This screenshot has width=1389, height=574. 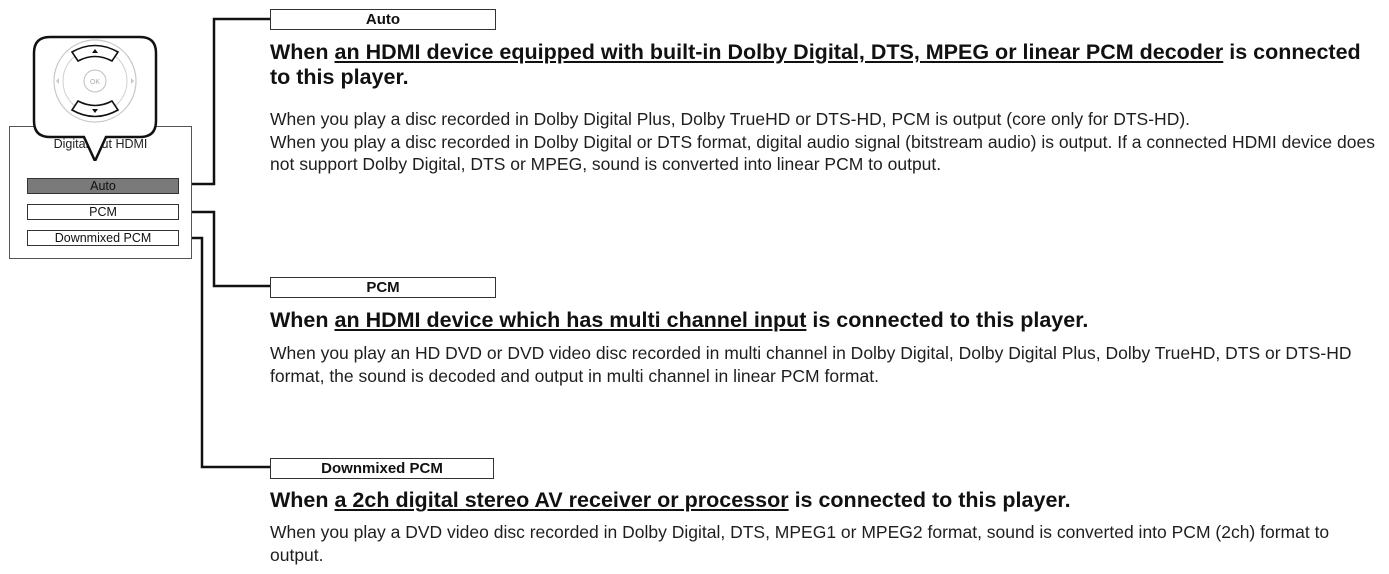 What do you see at coordinates (95, 100) in the screenshot?
I see `remote-bubble: OK` at bounding box center [95, 100].